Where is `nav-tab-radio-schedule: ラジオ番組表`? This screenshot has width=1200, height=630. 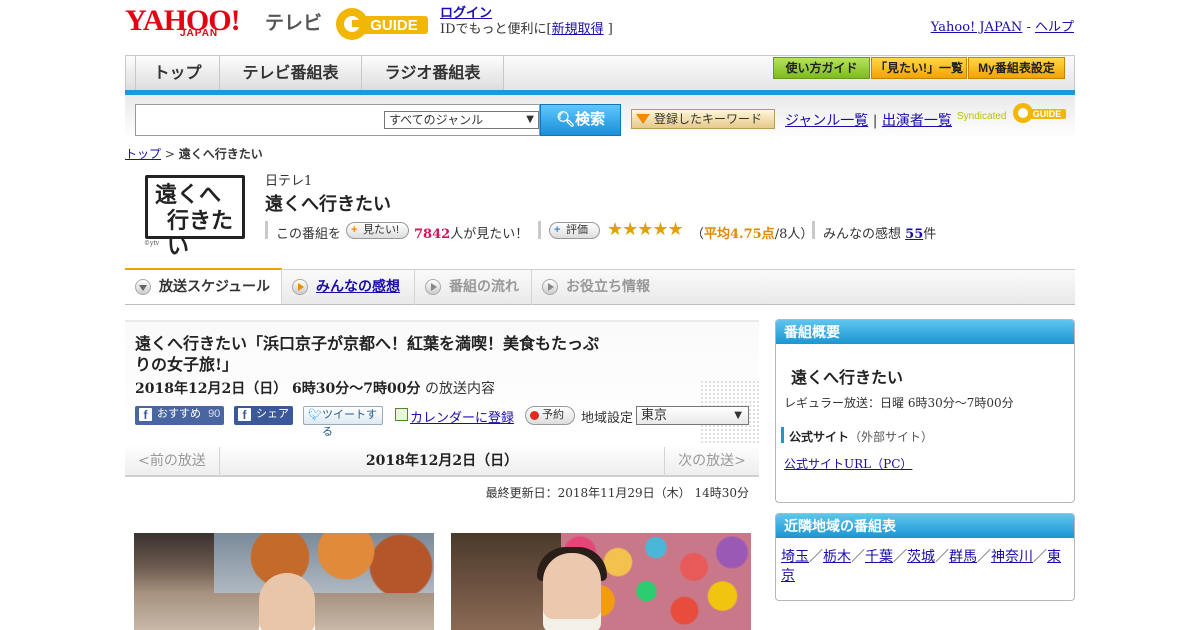
nav-tab-radio-schedule: ラジオ番組表 is located at coordinates (433, 73).